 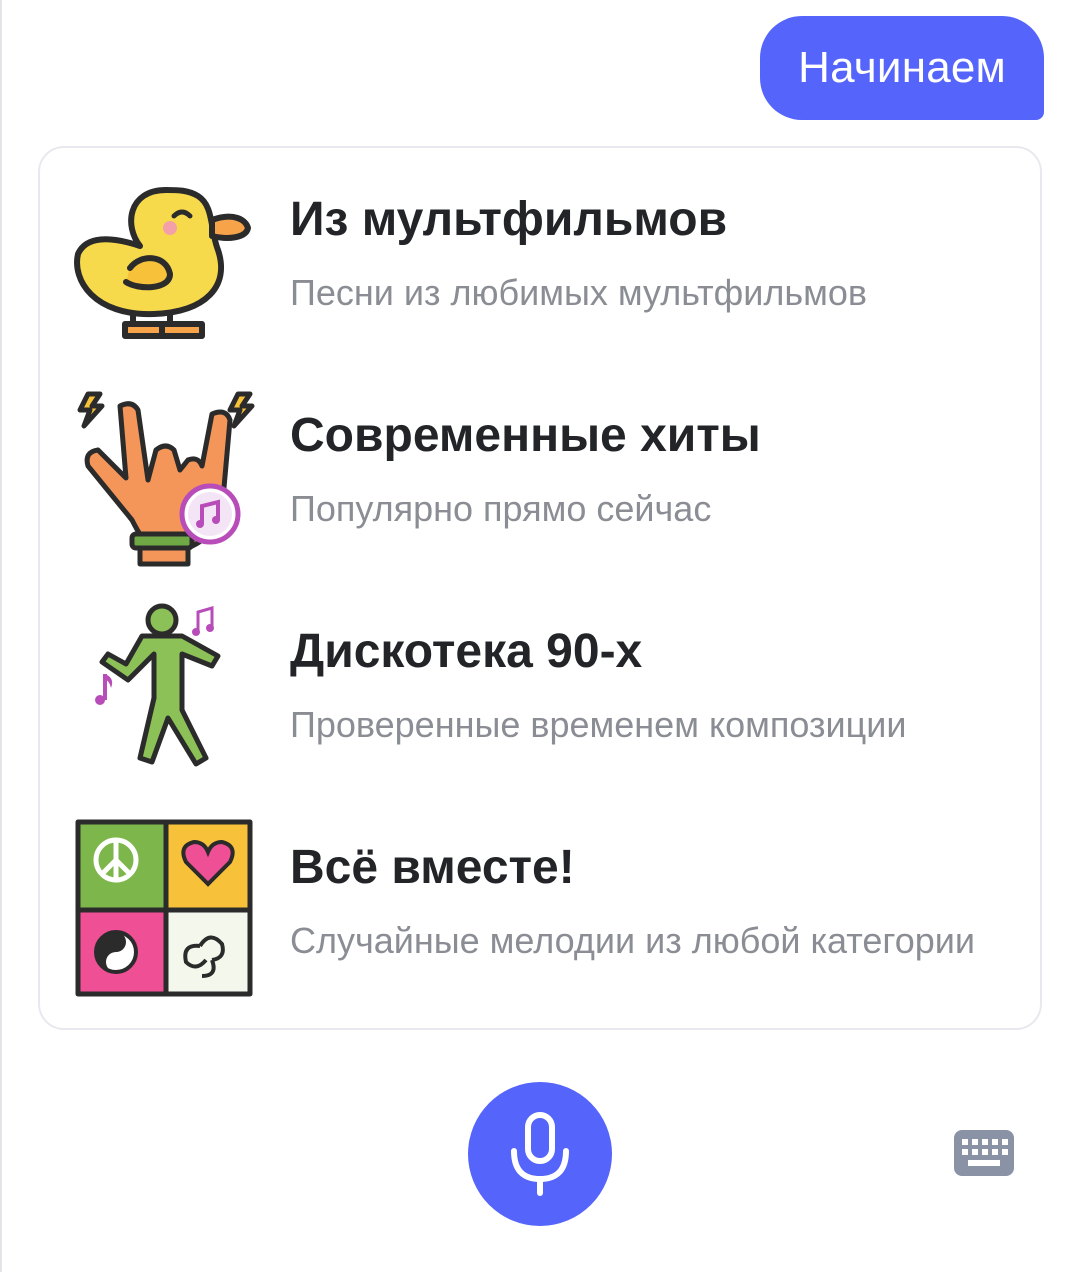 I want to click on screen-edge, so click(x=1, y=636).